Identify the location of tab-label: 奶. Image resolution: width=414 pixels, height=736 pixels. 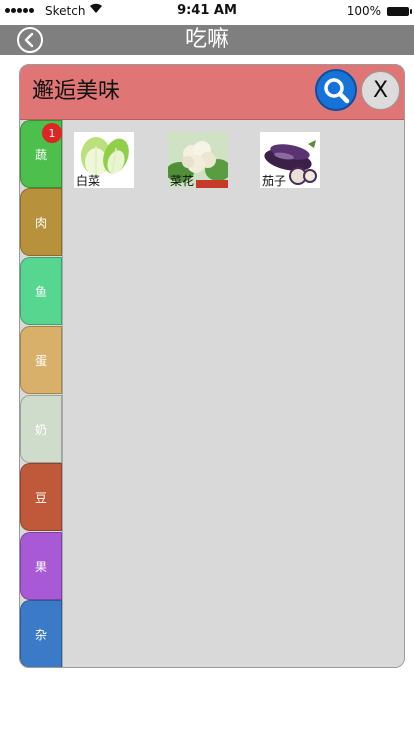
(40, 429).